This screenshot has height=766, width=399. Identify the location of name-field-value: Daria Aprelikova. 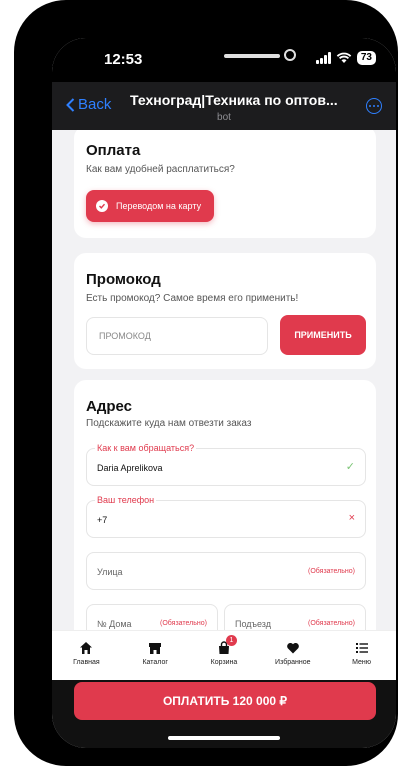
(130, 468).